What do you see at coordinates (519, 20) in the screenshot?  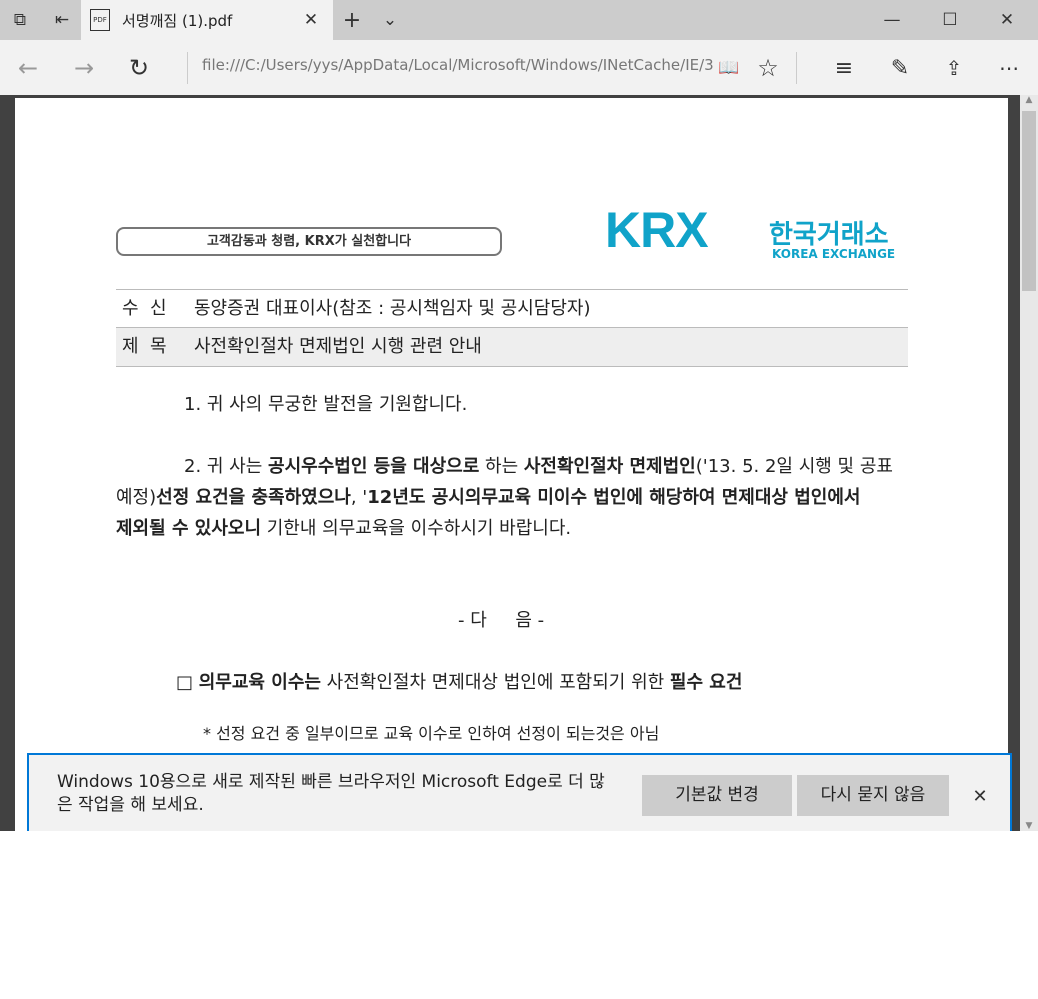 I see `title-bar: ⧉ ⇤ PDF 서명깨짐 (1).pdf ✕ + ⌄ — ☐ ✕` at bounding box center [519, 20].